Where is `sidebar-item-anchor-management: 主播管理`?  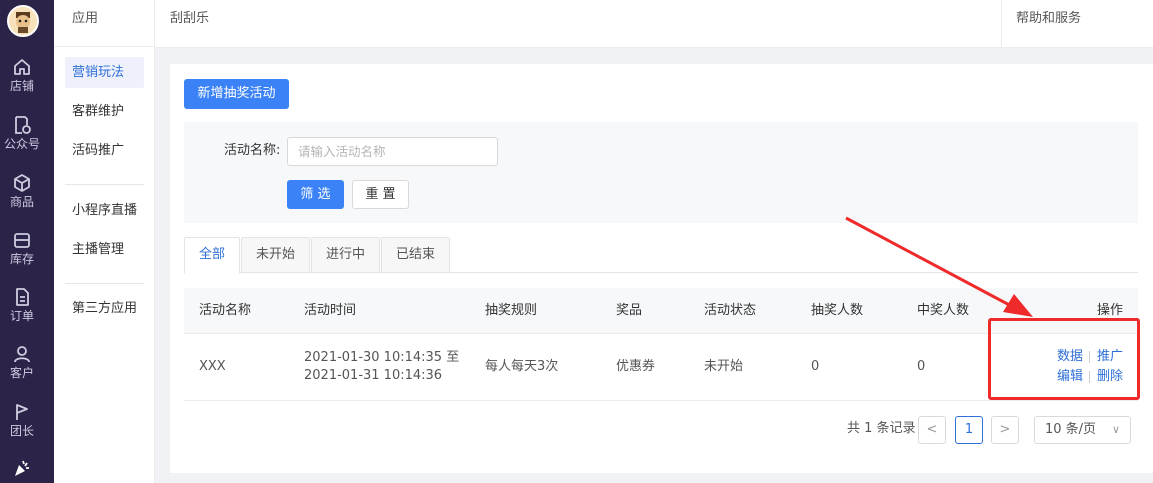
sidebar-item-anchor-management: 主播管理 is located at coordinates (104, 249).